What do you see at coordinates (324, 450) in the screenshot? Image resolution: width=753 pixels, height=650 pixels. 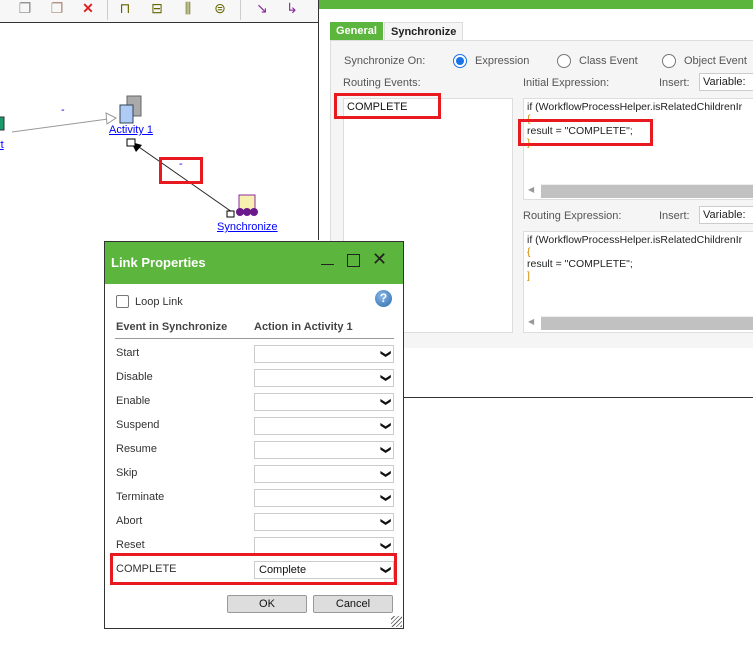 I see `action-select-resume: ❯` at bounding box center [324, 450].